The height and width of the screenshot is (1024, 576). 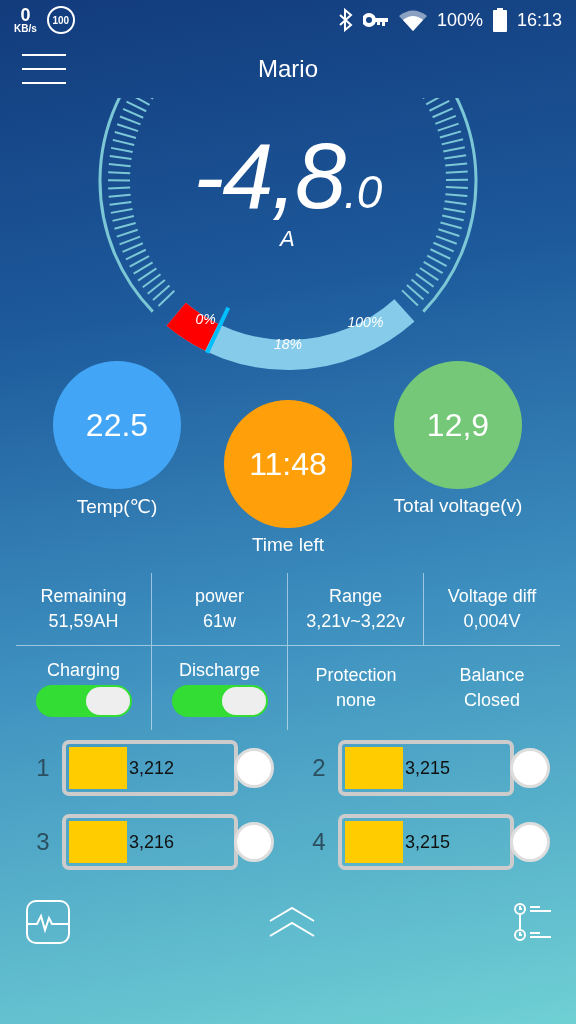 What do you see at coordinates (192, 326) in the screenshot?
I see `gauge-low-zone` at bounding box center [192, 326].